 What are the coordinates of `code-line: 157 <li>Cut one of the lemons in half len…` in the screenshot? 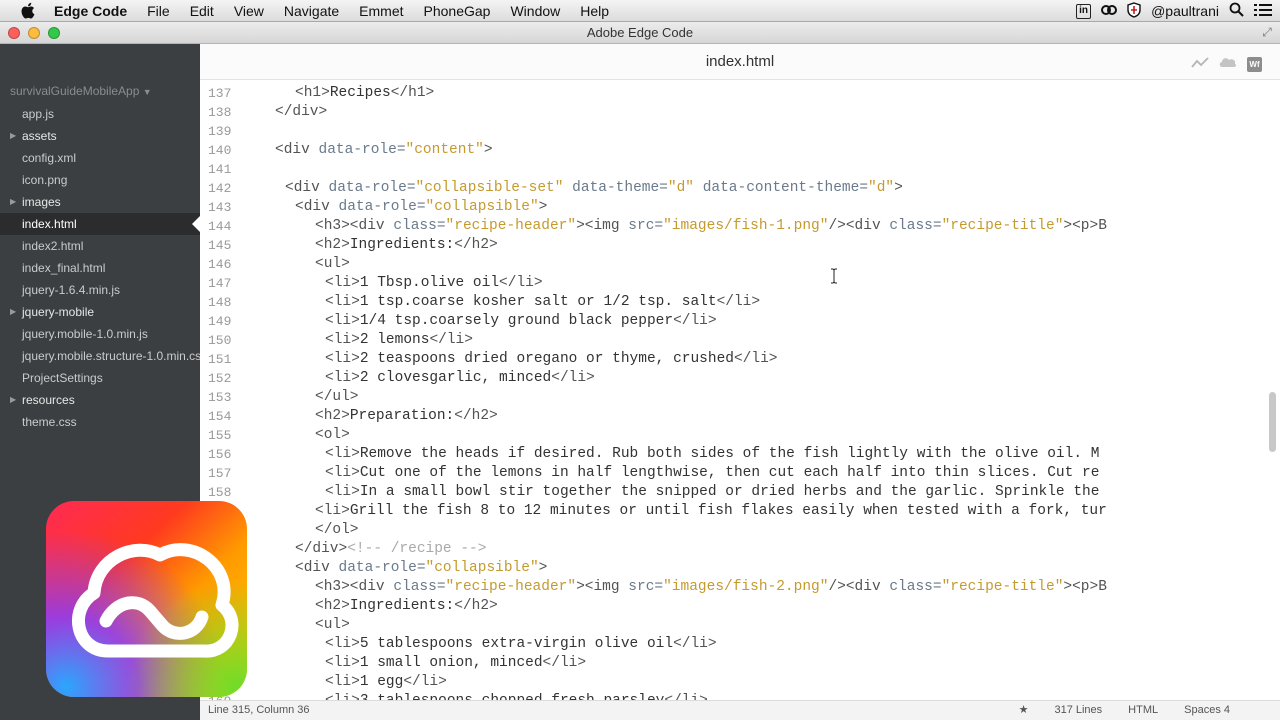 It's located at (740, 473).